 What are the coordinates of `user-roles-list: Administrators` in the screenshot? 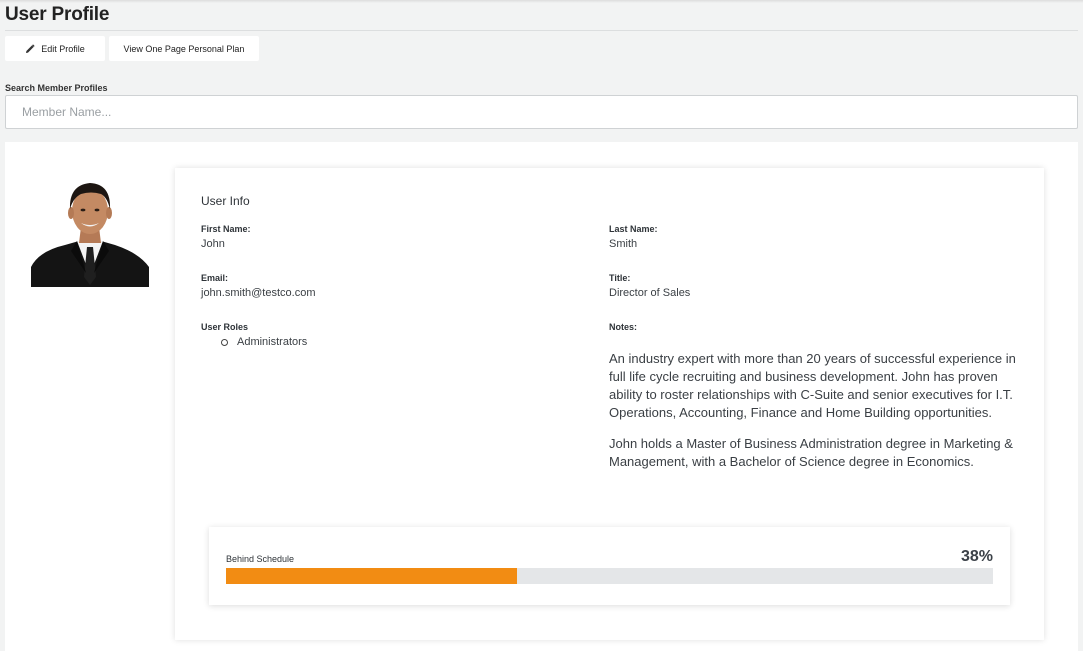 It's located at (264, 342).